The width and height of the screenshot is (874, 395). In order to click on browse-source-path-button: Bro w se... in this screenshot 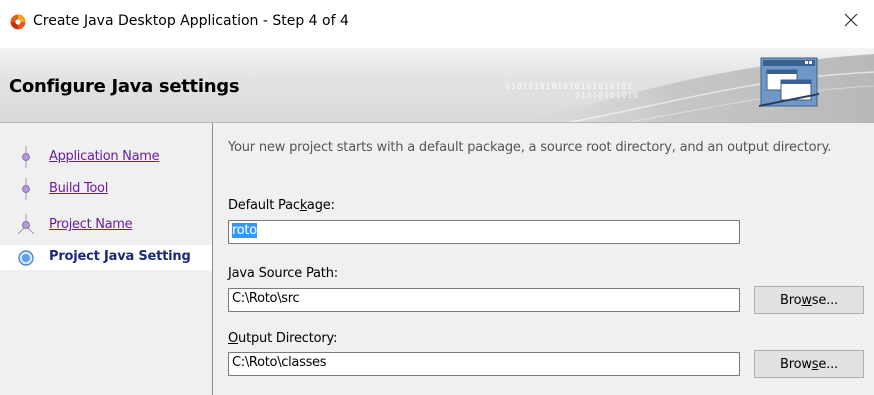, I will do `click(809, 300)`.